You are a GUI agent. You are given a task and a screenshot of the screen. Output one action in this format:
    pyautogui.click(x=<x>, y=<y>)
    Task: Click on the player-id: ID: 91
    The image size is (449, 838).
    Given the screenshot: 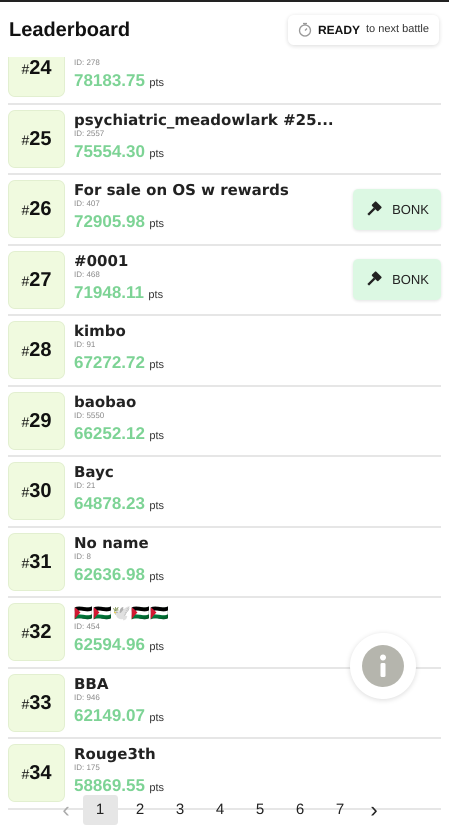 What is the action you would take?
    pyautogui.click(x=85, y=345)
    